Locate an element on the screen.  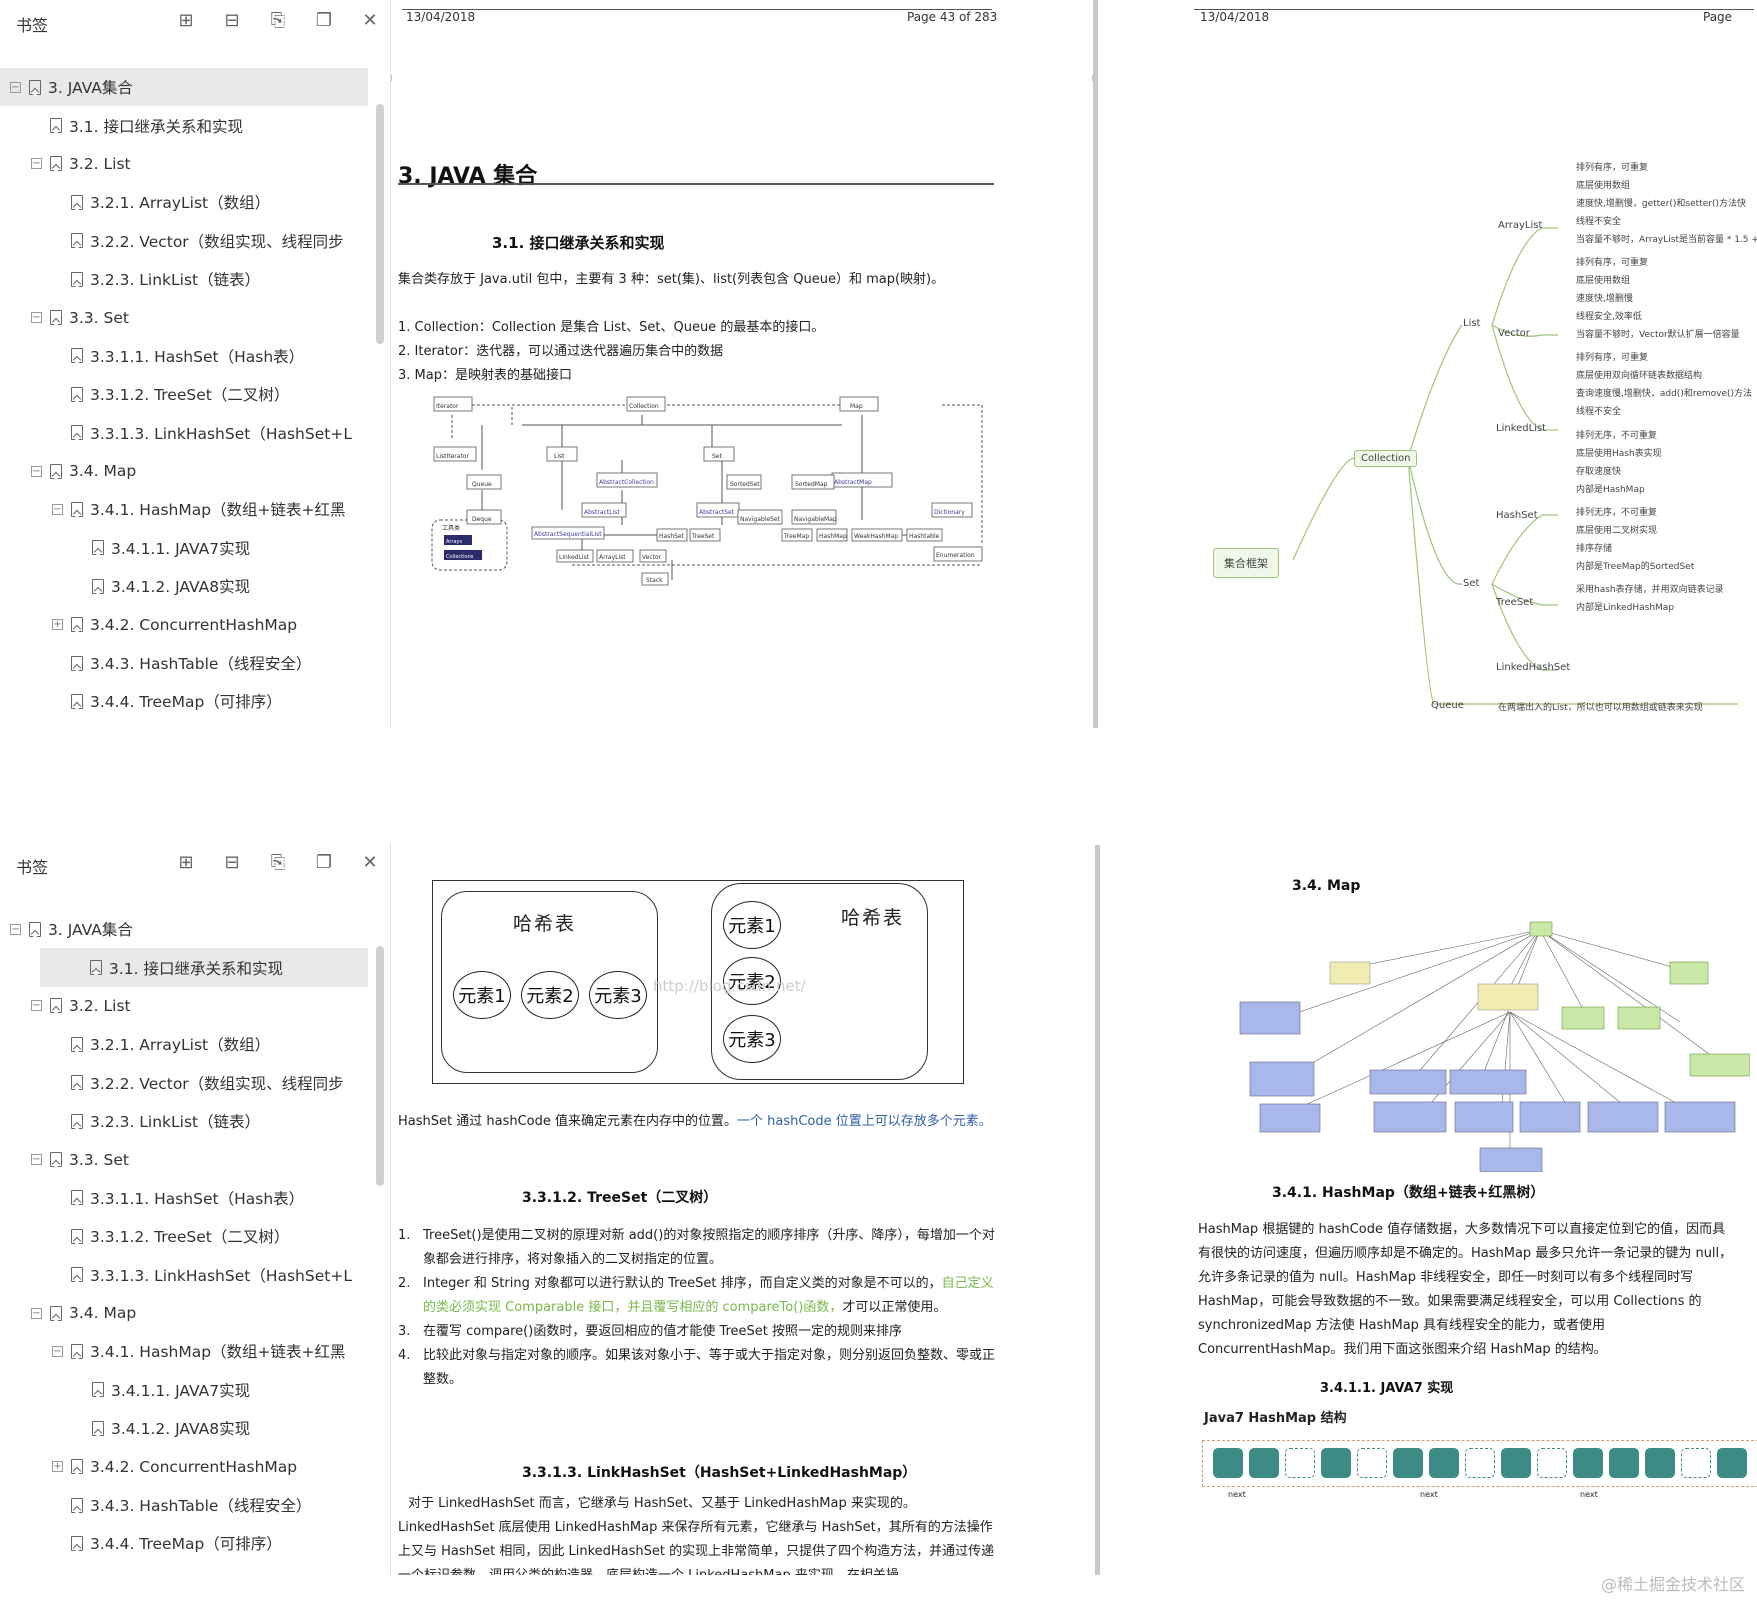
svg-text: AbstractCollection is located at coordinates (626, 482).